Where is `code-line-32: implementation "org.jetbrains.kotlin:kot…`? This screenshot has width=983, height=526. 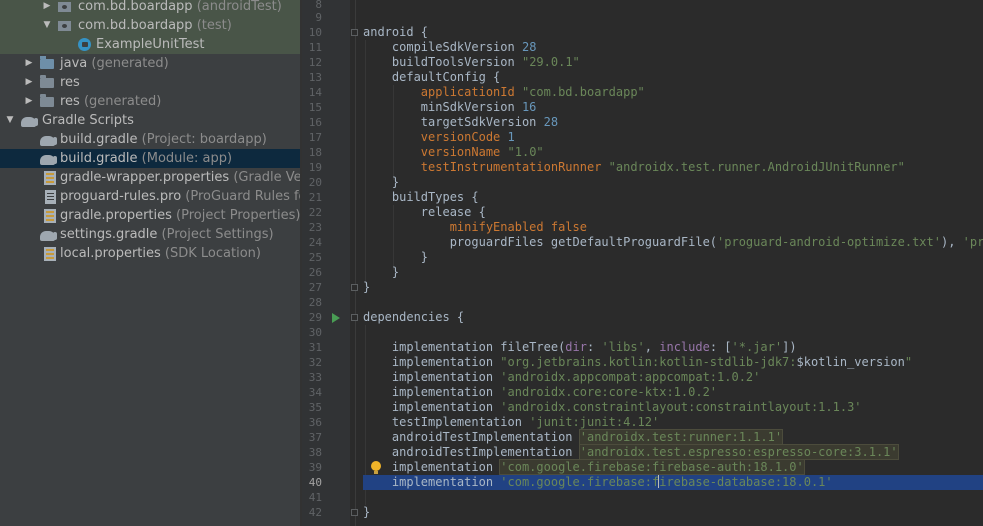
code-line-32: implementation "org.jetbrains.kotlin:kot… is located at coordinates (652, 362).